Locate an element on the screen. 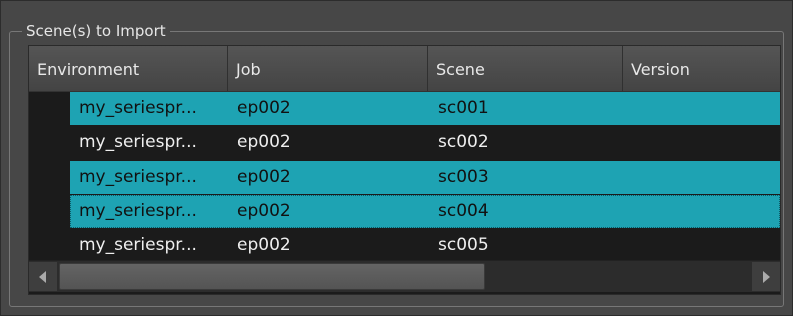 This screenshot has width=793, height=316. column-header-job: Job is located at coordinates (328, 68).